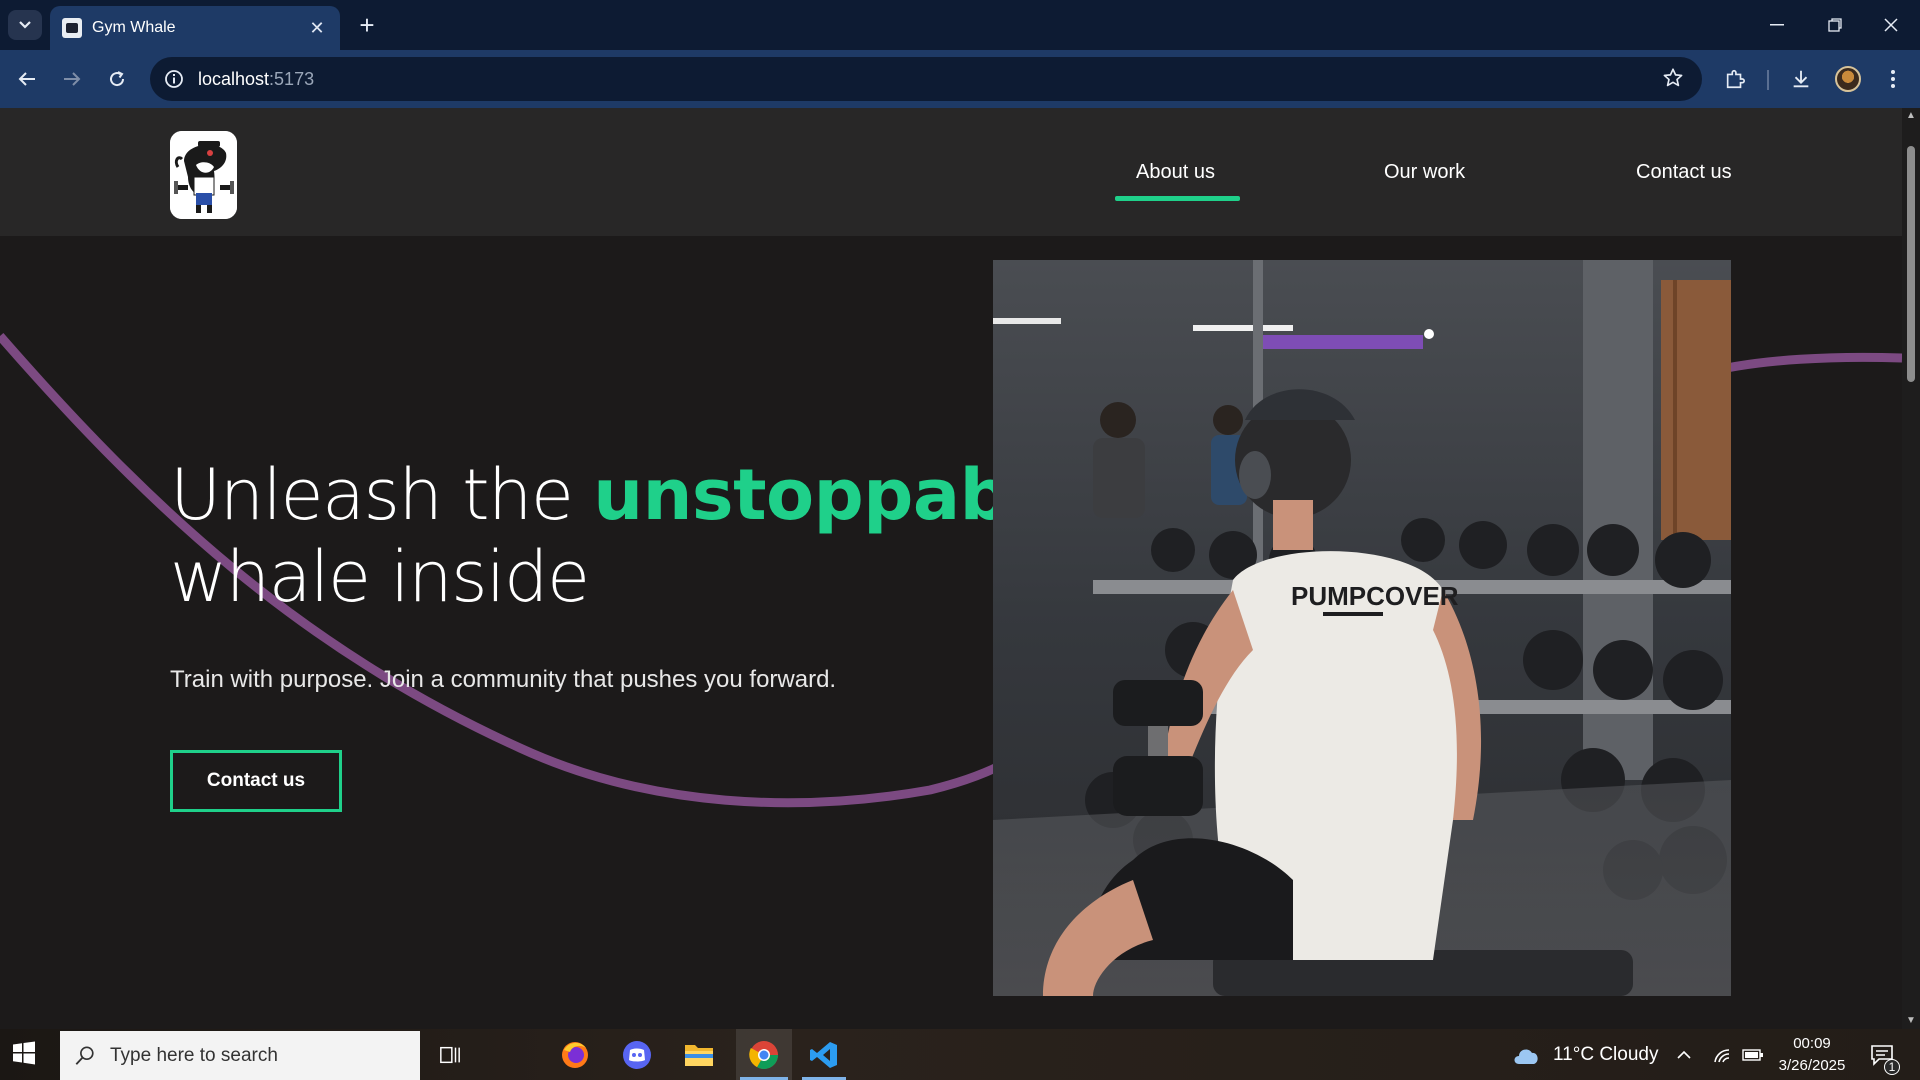  Describe the element at coordinates (1674, 79) in the screenshot. I see `bookmark-star-icon` at that location.